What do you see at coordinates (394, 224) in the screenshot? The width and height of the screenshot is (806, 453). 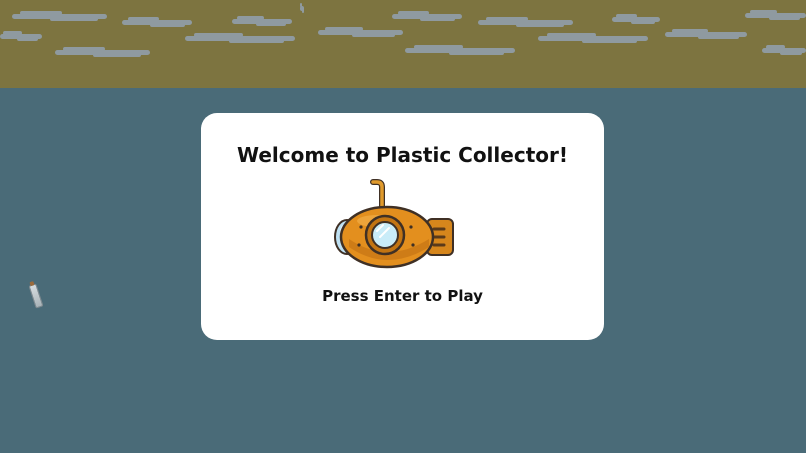 I see `submarine-icon` at bounding box center [394, 224].